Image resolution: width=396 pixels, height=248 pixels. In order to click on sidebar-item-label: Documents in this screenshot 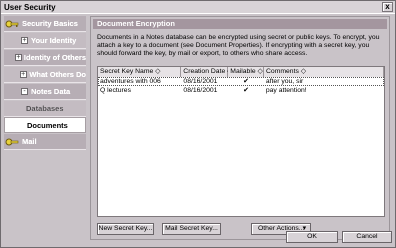, I will do `click(47, 125)`.